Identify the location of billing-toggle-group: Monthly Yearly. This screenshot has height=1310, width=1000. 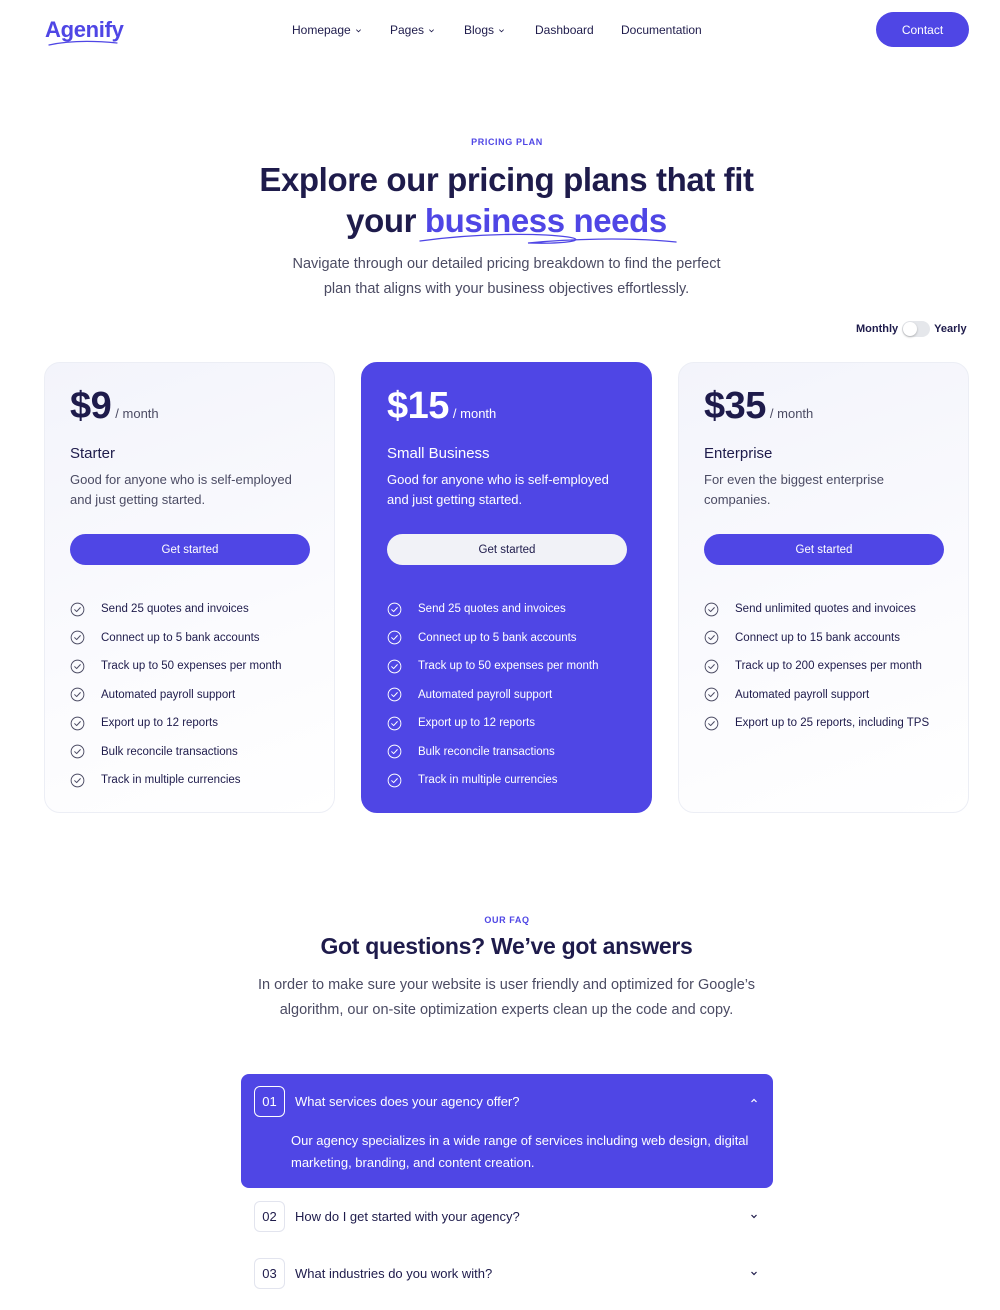
(911, 329).